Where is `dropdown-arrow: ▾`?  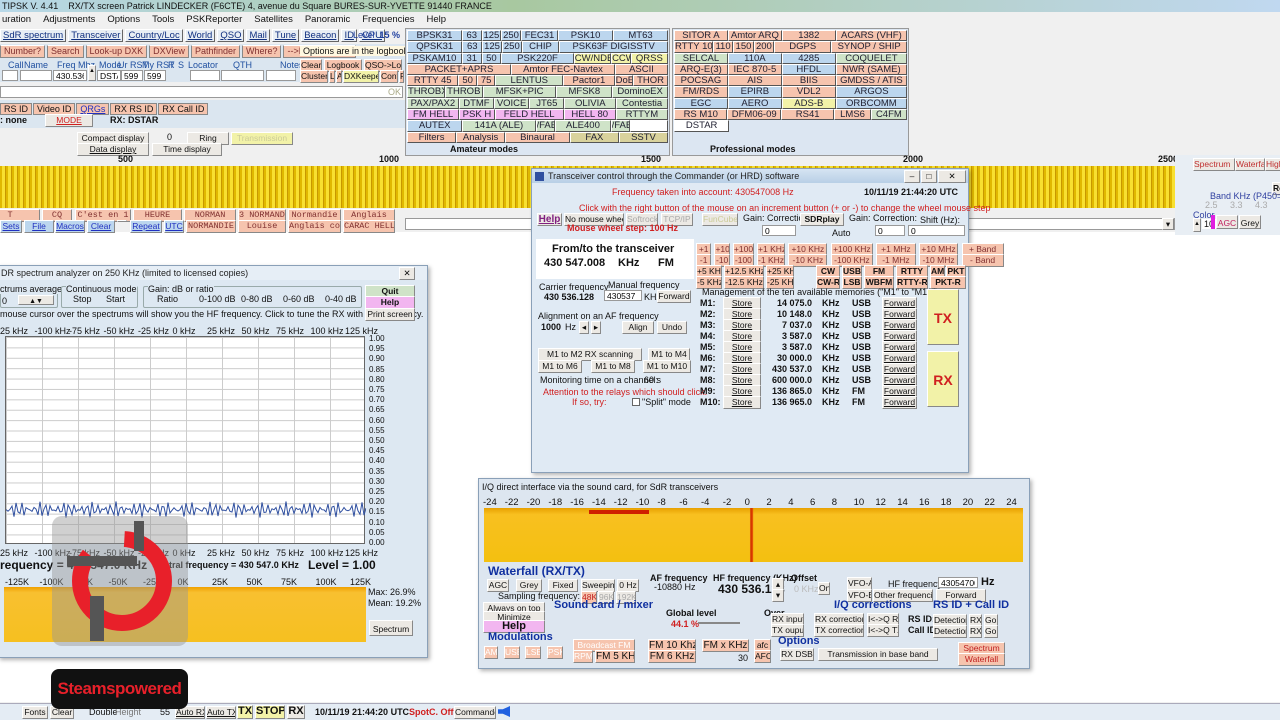
dropdown-arrow: ▾ is located at coordinates (1168, 224).